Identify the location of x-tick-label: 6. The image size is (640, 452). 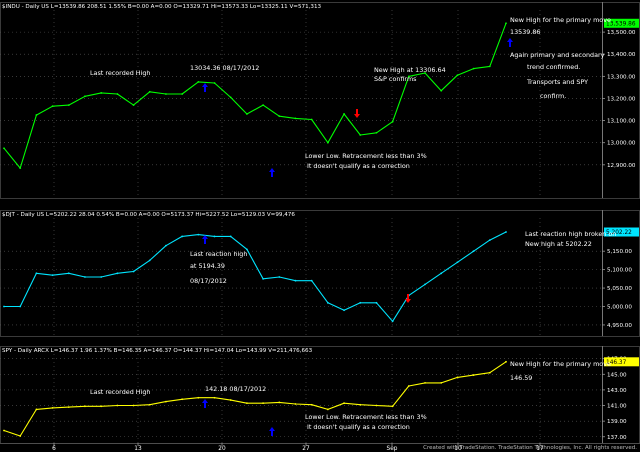
(54, 449).